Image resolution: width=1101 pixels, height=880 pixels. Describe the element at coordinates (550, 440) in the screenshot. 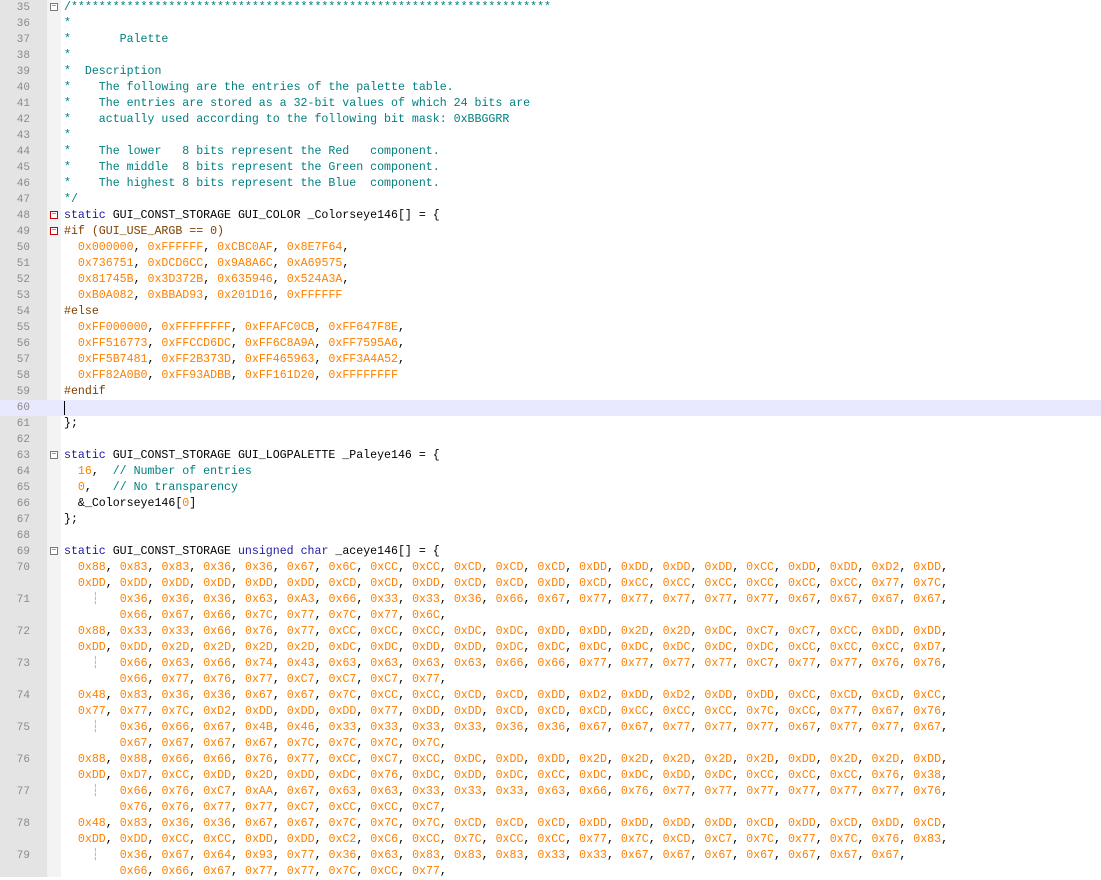

I see `code-line-62: 62` at that location.